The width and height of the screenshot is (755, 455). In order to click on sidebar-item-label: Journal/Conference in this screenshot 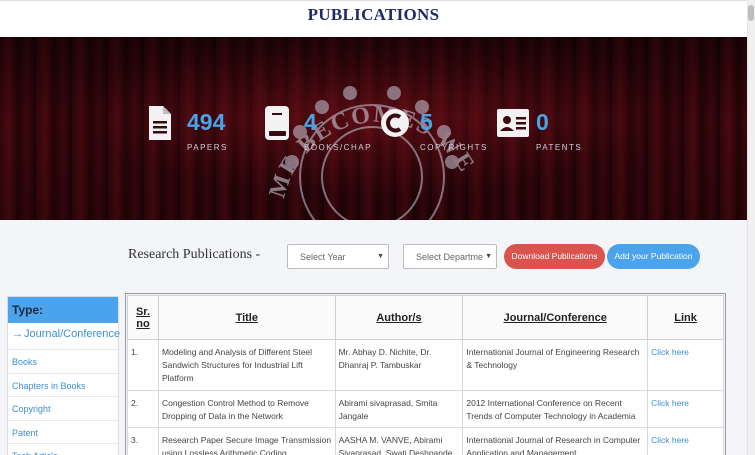, I will do `click(72, 334)`.